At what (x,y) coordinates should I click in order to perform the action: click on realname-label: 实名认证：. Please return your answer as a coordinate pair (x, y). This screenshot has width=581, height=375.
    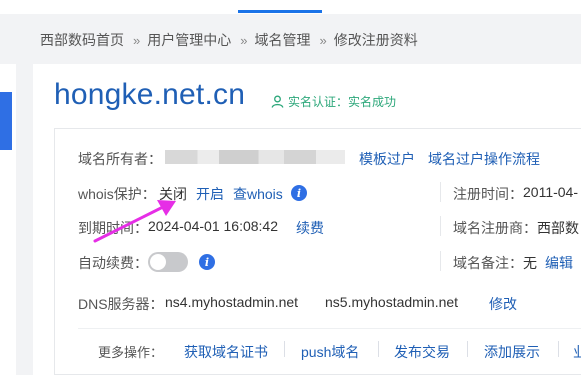
    Looking at the image, I should click on (318, 102).